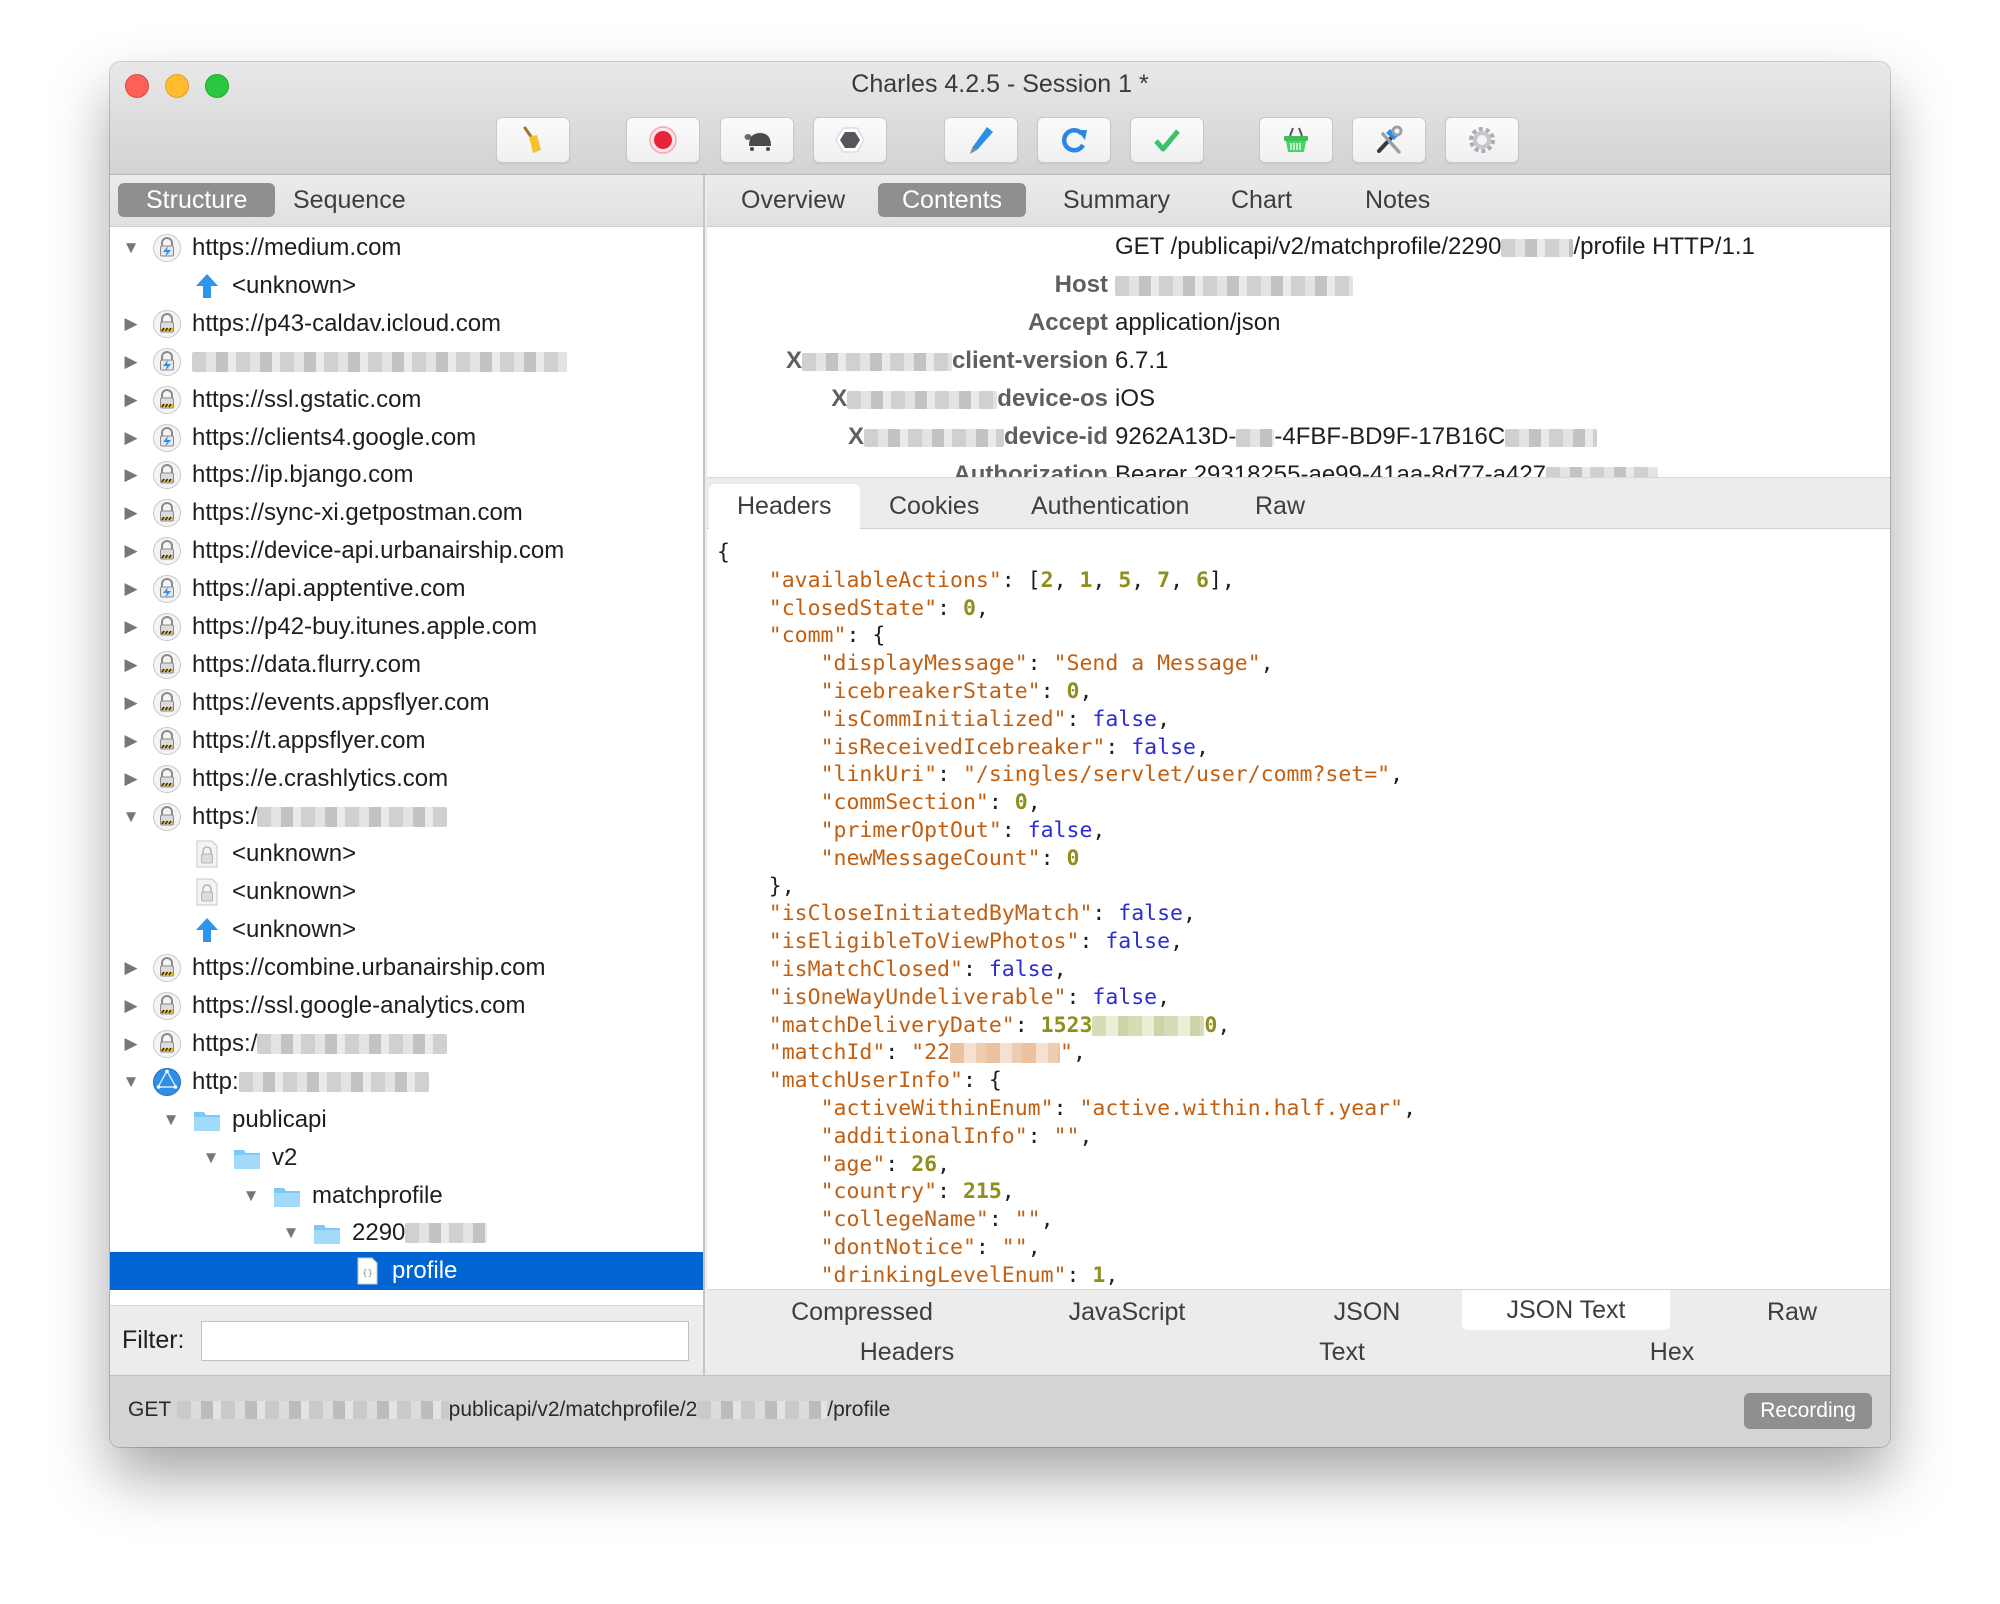 The image size is (2000, 1604). Describe the element at coordinates (444, 1340) in the screenshot. I see `filter-input` at that location.